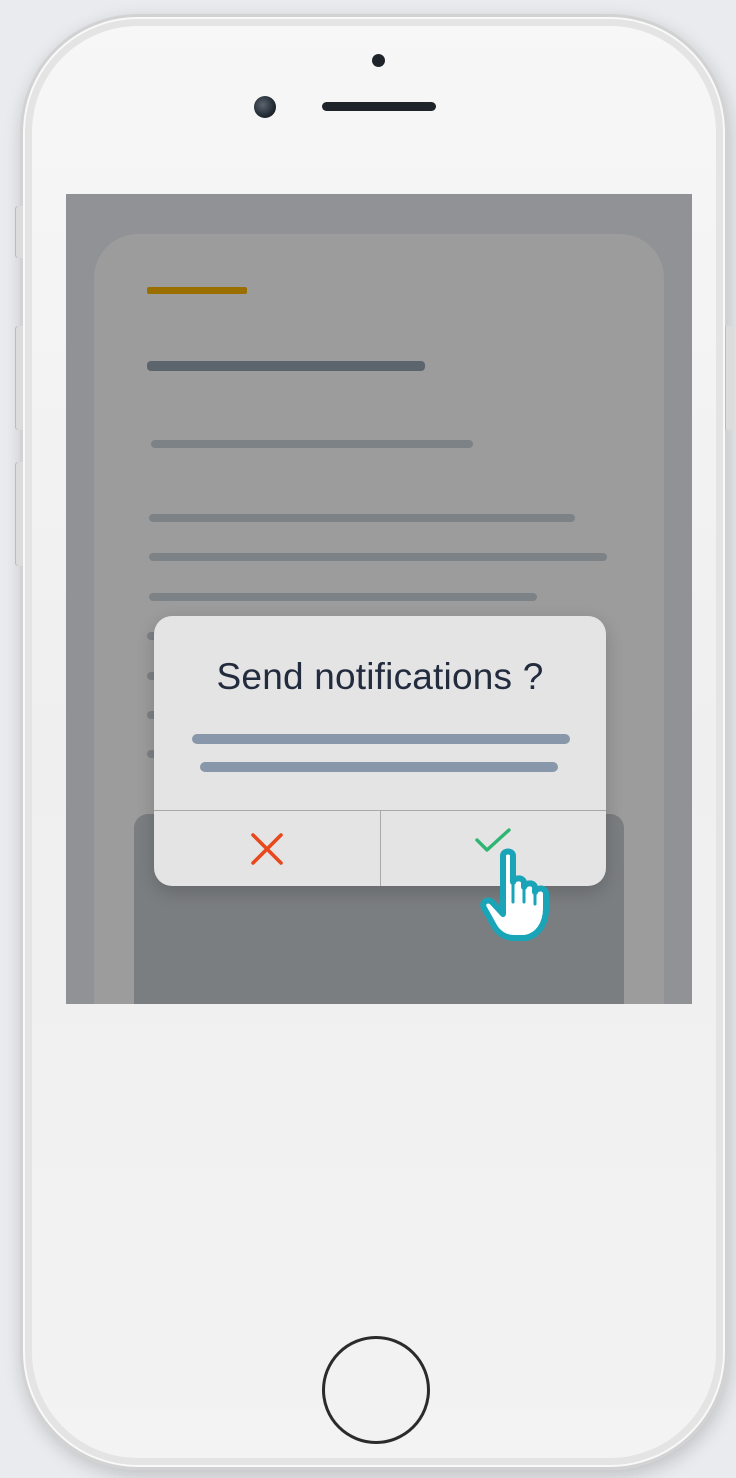 This screenshot has height=1478, width=736. Describe the element at coordinates (197, 290) in the screenshot. I see `accent-rule` at that location.